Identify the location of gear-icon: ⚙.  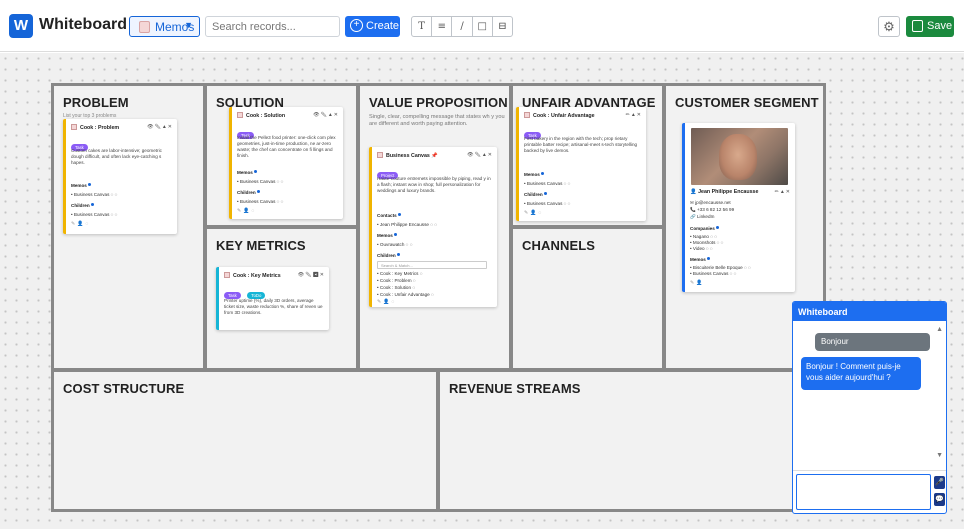
(889, 26).